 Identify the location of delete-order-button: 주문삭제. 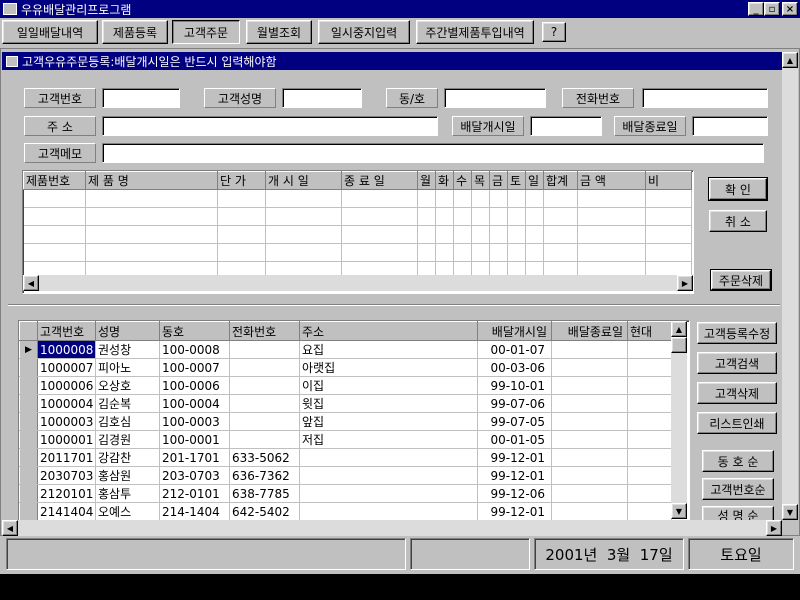
(741, 280).